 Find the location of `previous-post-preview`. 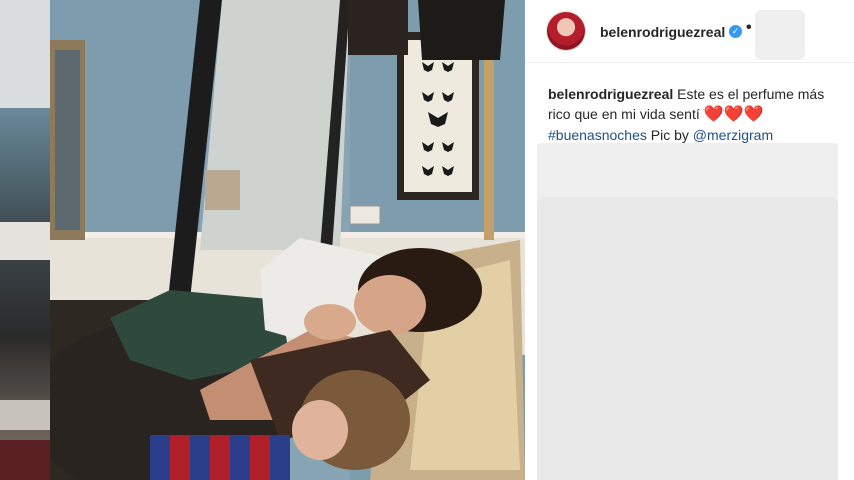

previous-post-preview is located at coordinates (25, 240).